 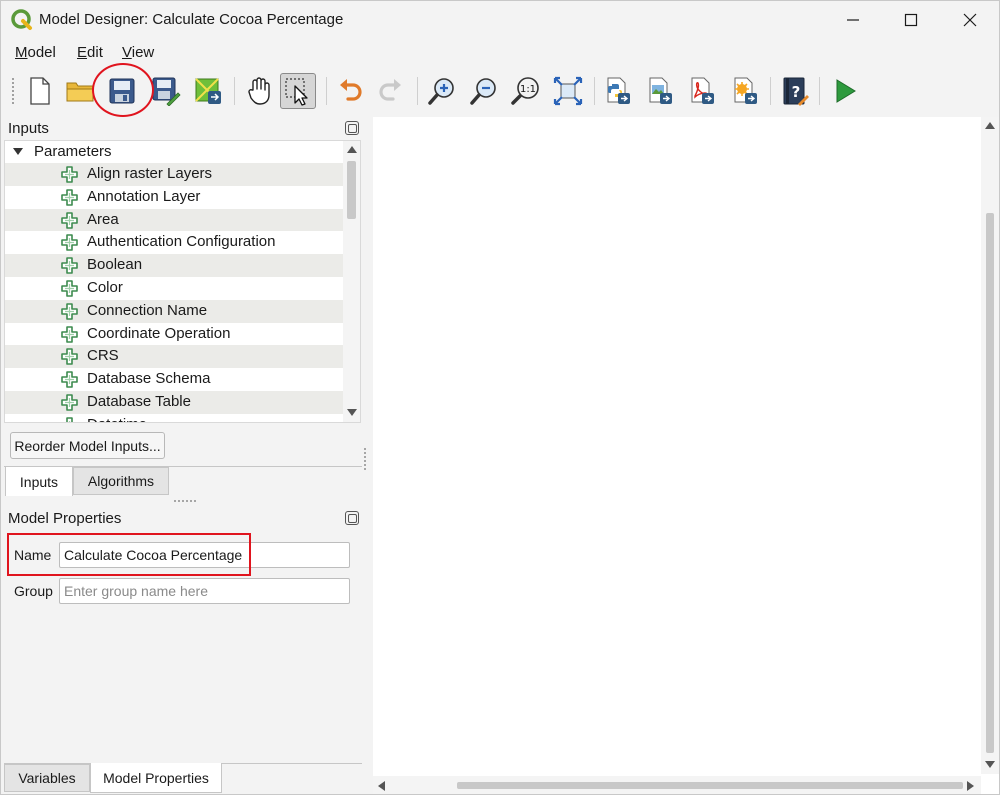 I want to click on menu-edit: Edit, so click(x=90, y=52).